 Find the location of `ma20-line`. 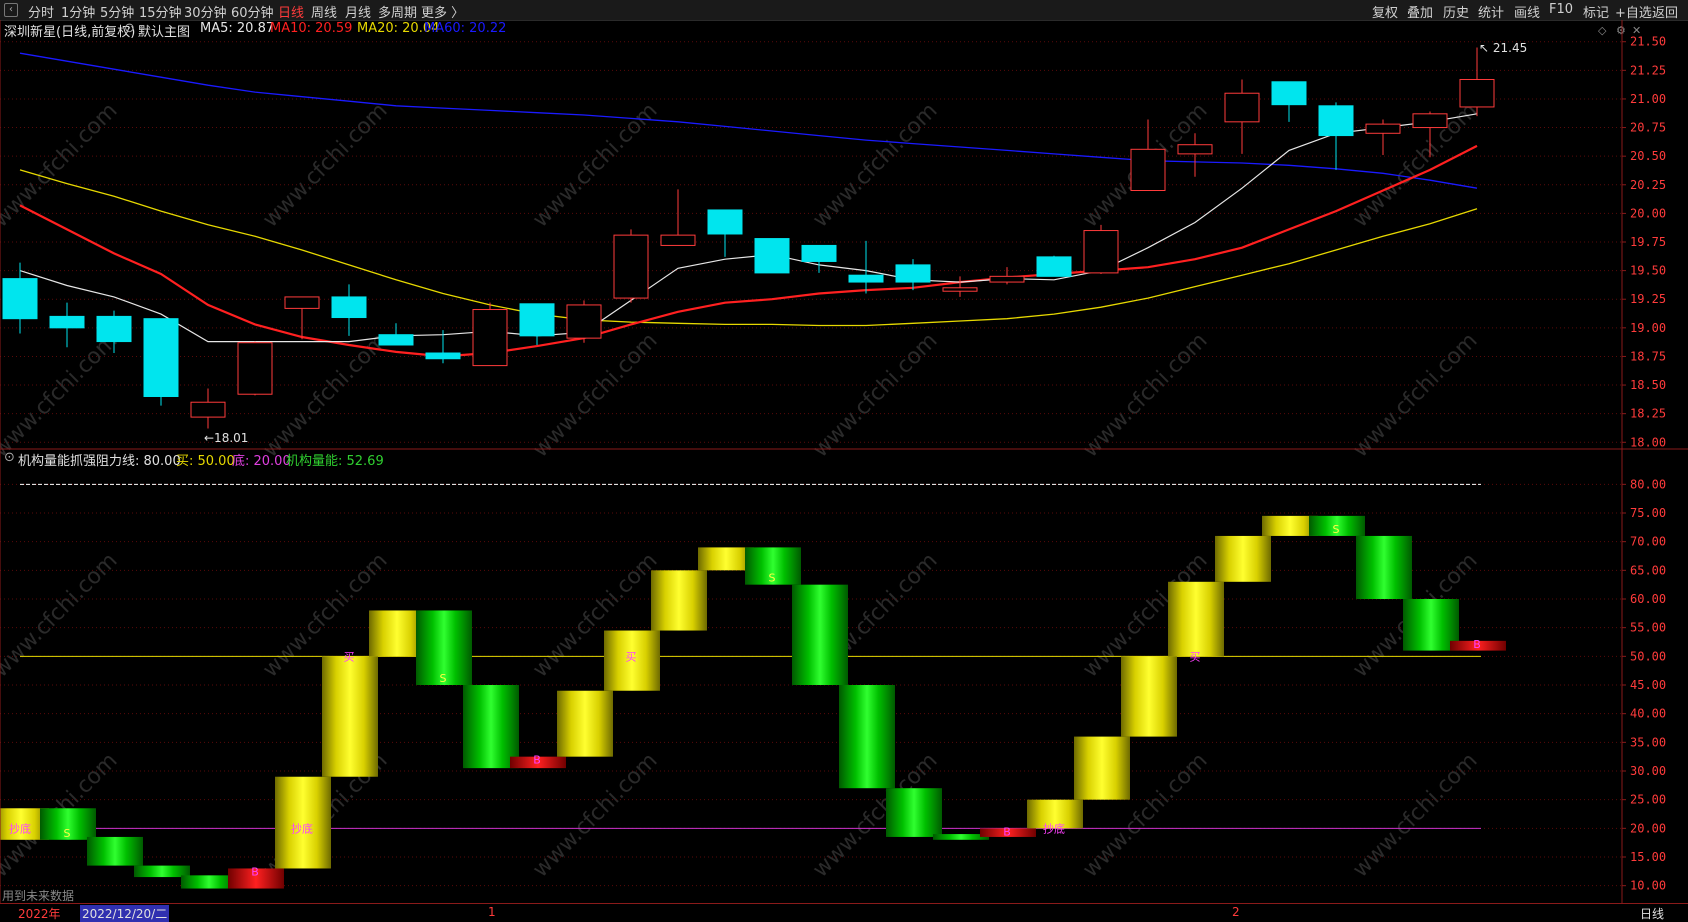

ma20-line is located at coordinates (748, 248).